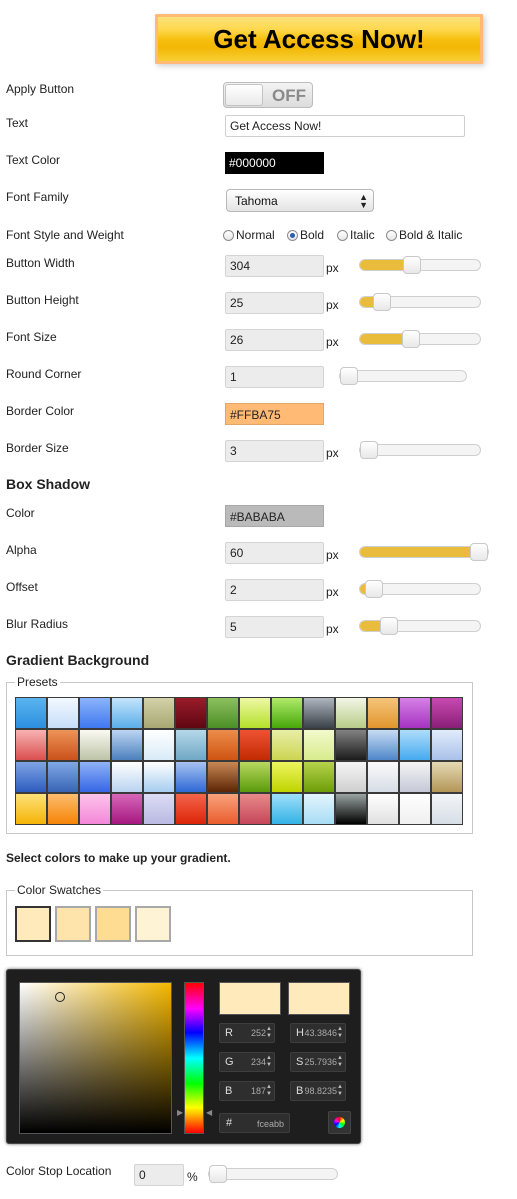 This screenshot has width=517, height=1199. Describe the element at coordinates (274, 303) in the screenshot. I see `button-height-input: 25` at that location.